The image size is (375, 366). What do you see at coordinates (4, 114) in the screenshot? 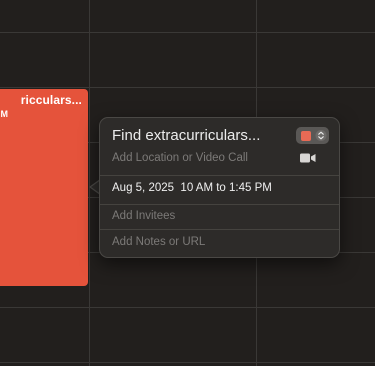
I see `event-time: M` at bounding box center [4, 114].